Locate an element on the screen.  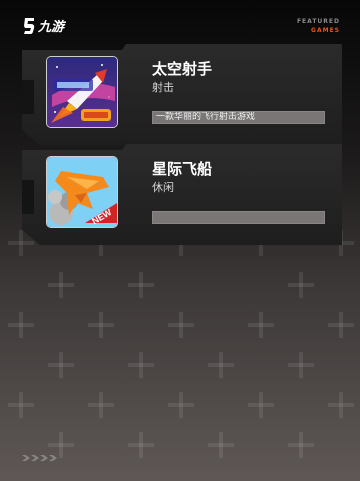
starship-artwork: NEW is located at coordinates (82, 192).